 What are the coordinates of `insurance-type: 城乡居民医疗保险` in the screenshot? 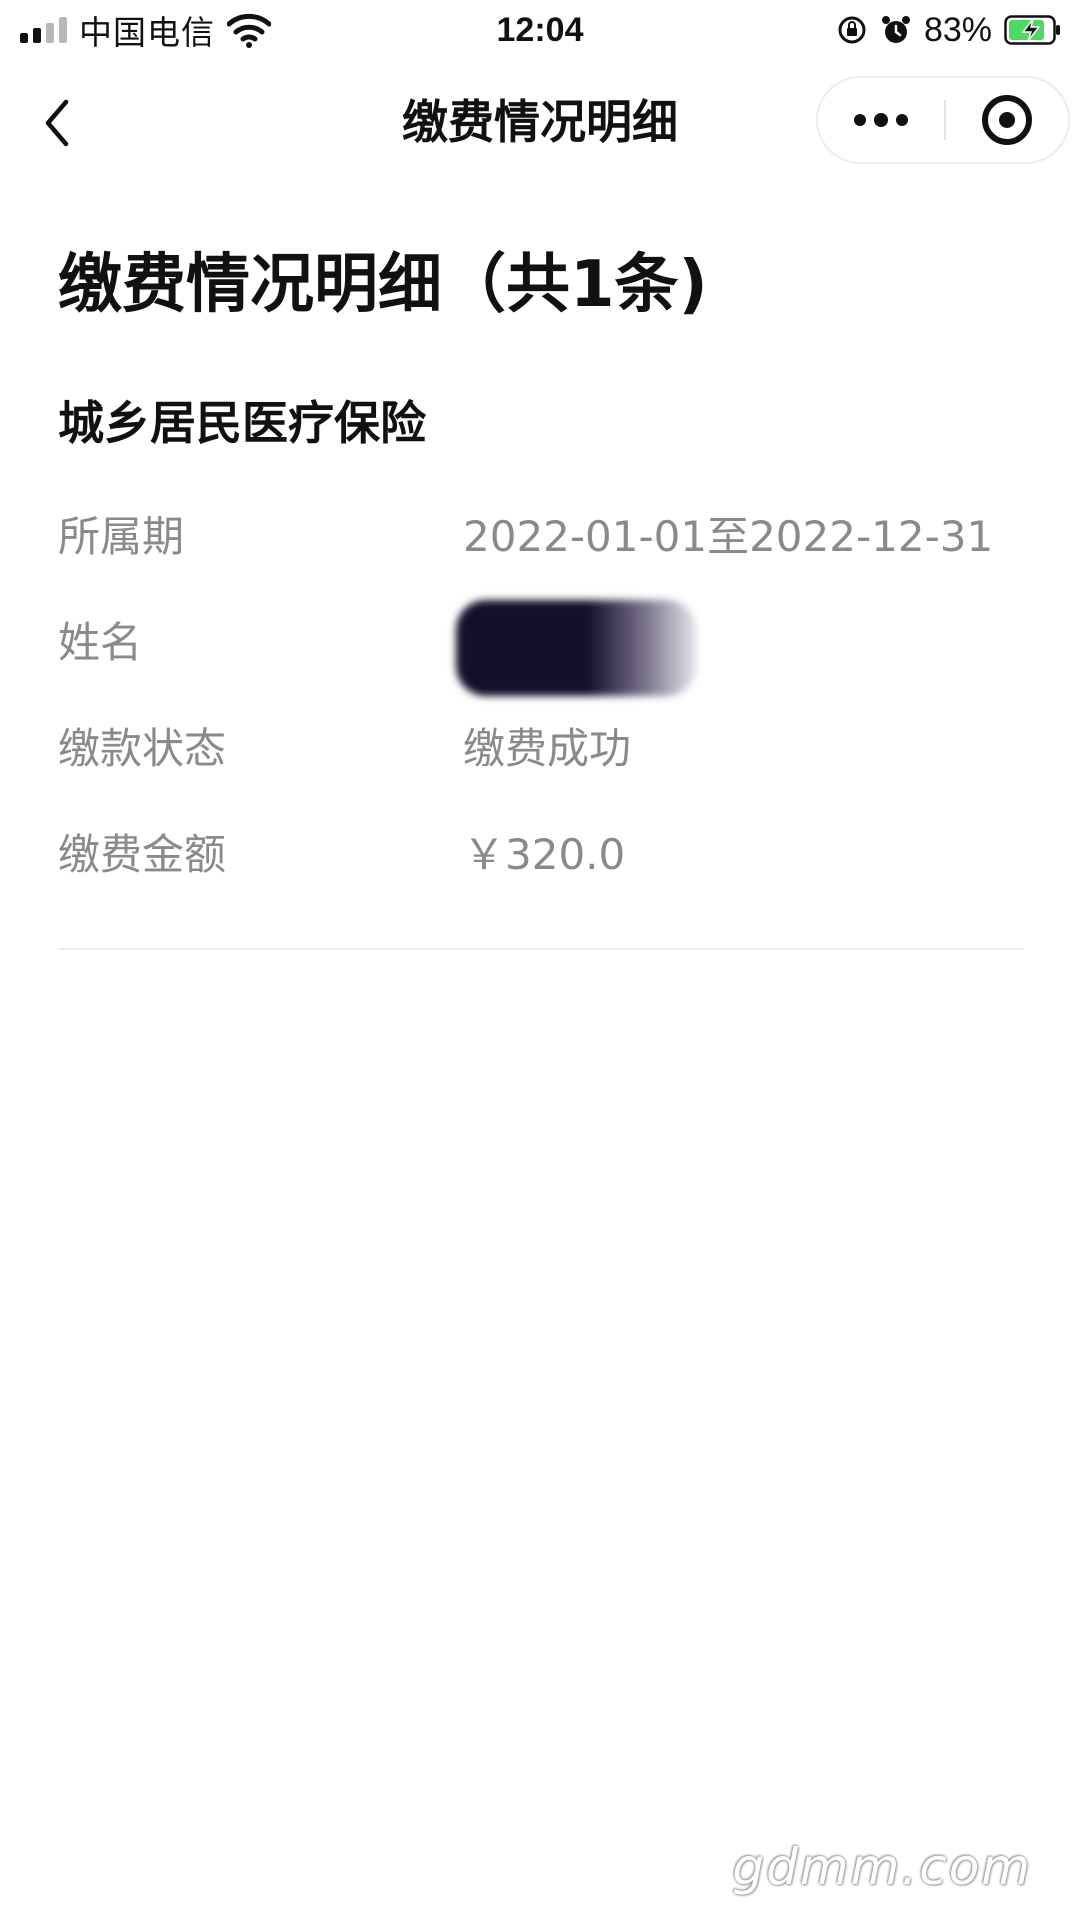 It's located at (242, 423).